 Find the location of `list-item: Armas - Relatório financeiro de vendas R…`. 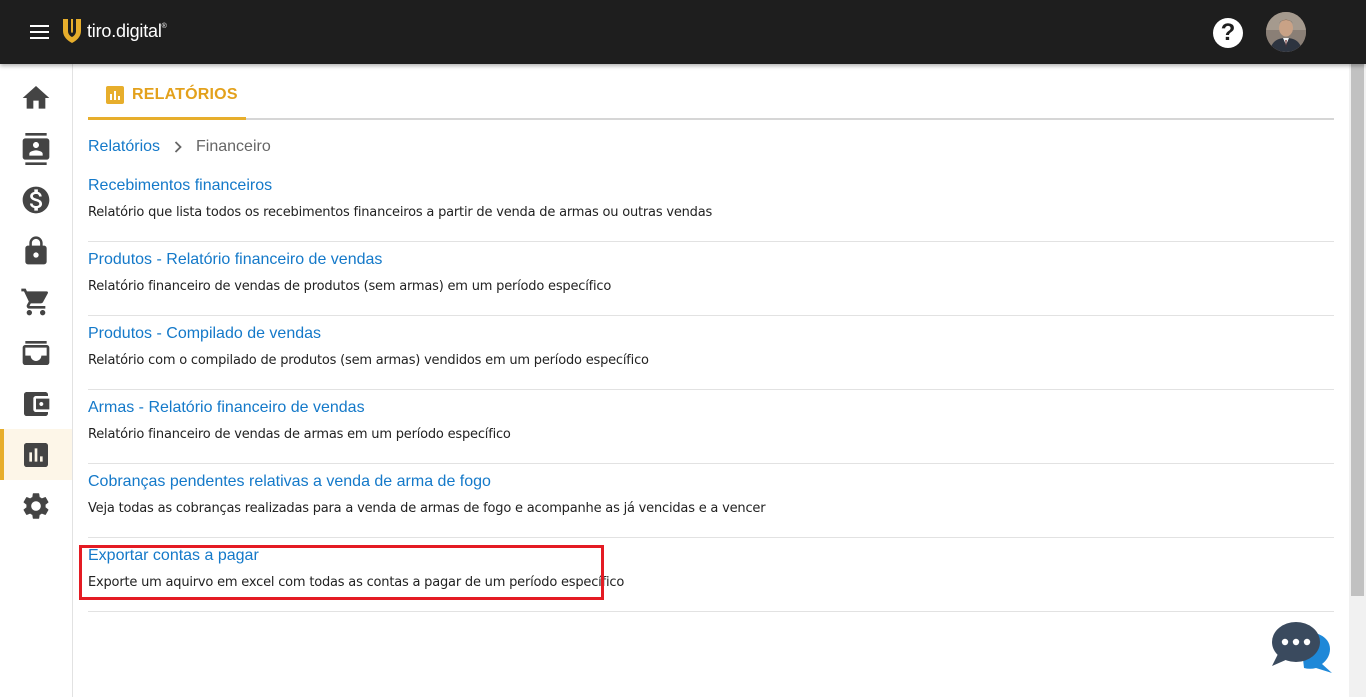

list-item: Armas - Relatório financeiro de vendas R… is located at coordinates (711, 427).